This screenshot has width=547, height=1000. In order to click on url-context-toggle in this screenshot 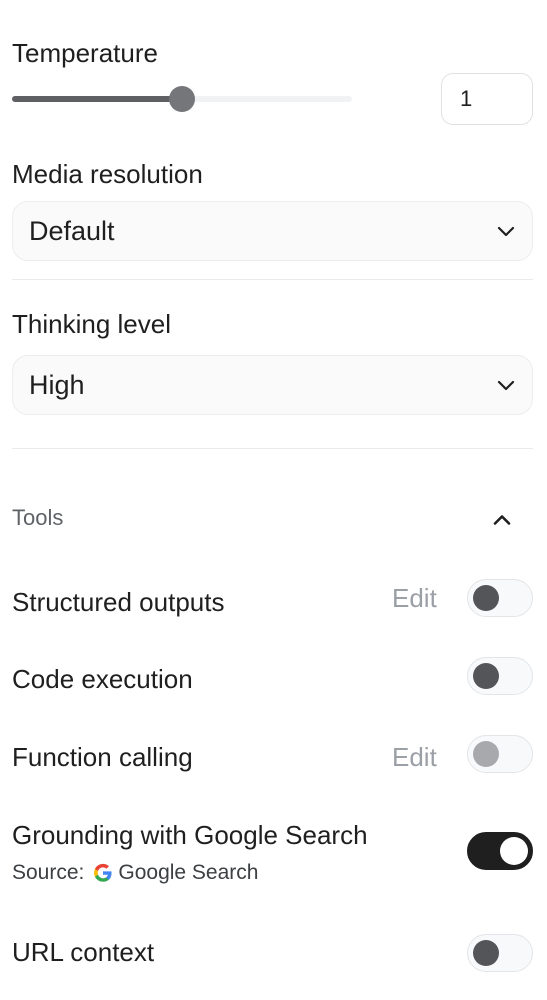, I will do `click(500, 953)`.